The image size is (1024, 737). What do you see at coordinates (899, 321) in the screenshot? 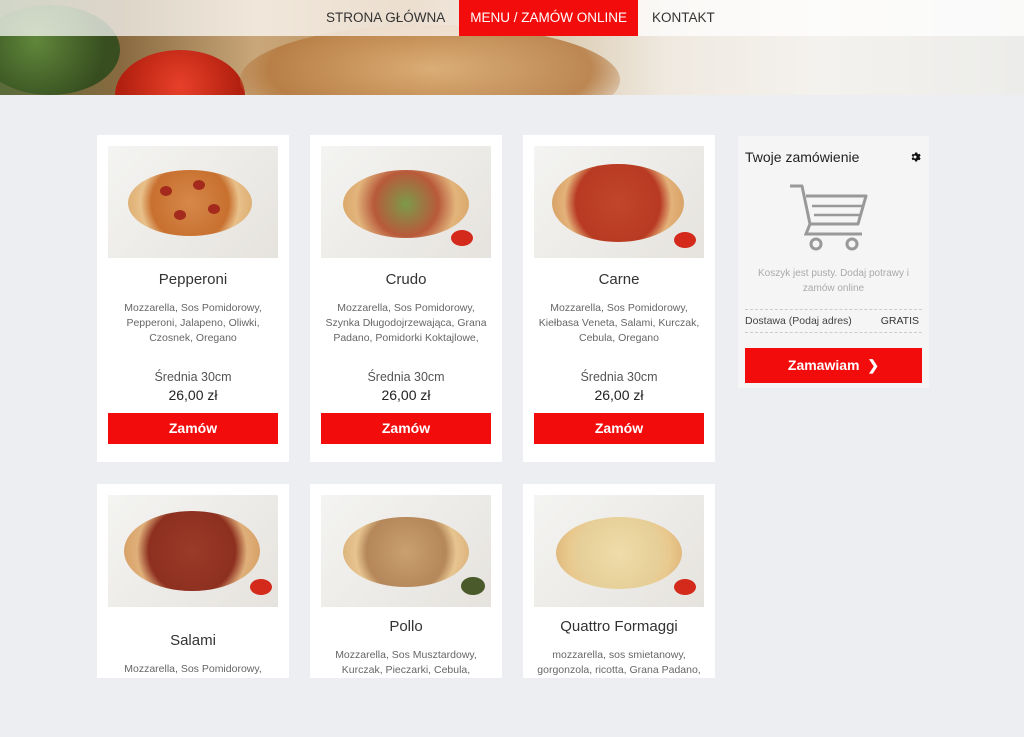
I see `delivery-price: GRATIS` at bounding box center [899, 321].